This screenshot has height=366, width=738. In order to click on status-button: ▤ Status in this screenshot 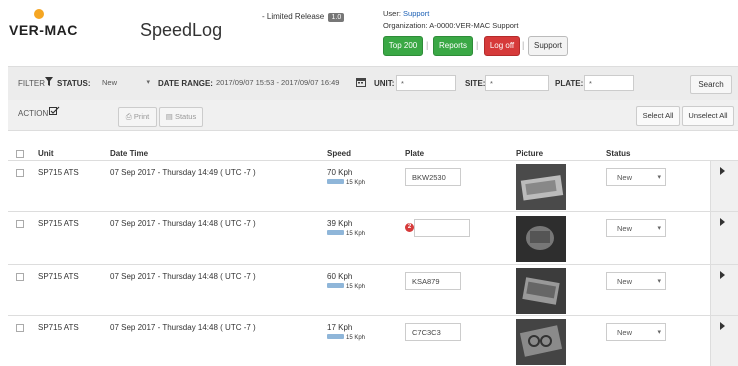, I will do `click(181, 117)`.